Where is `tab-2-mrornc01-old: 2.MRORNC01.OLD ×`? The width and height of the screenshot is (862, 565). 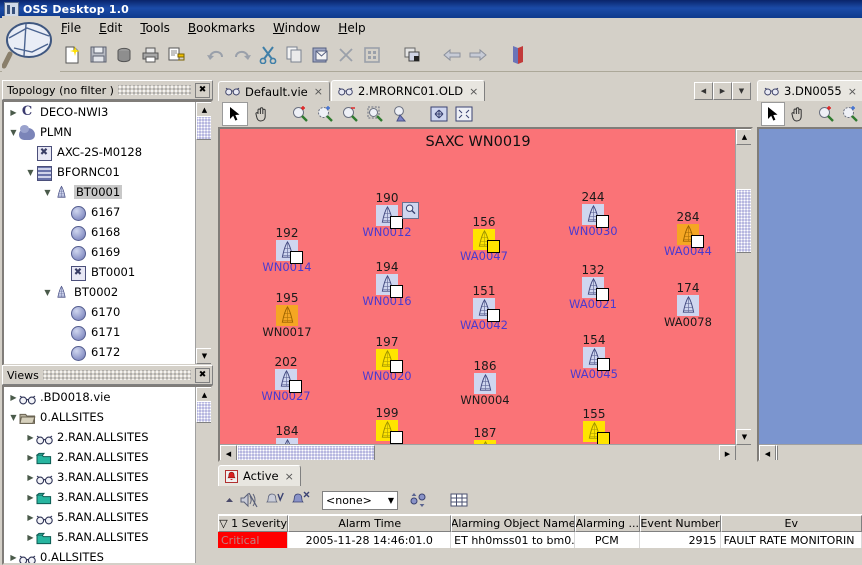
tab-2-mrornc01-old: 2.MRORNC01.OLD × is located at coordinates (408, 90).